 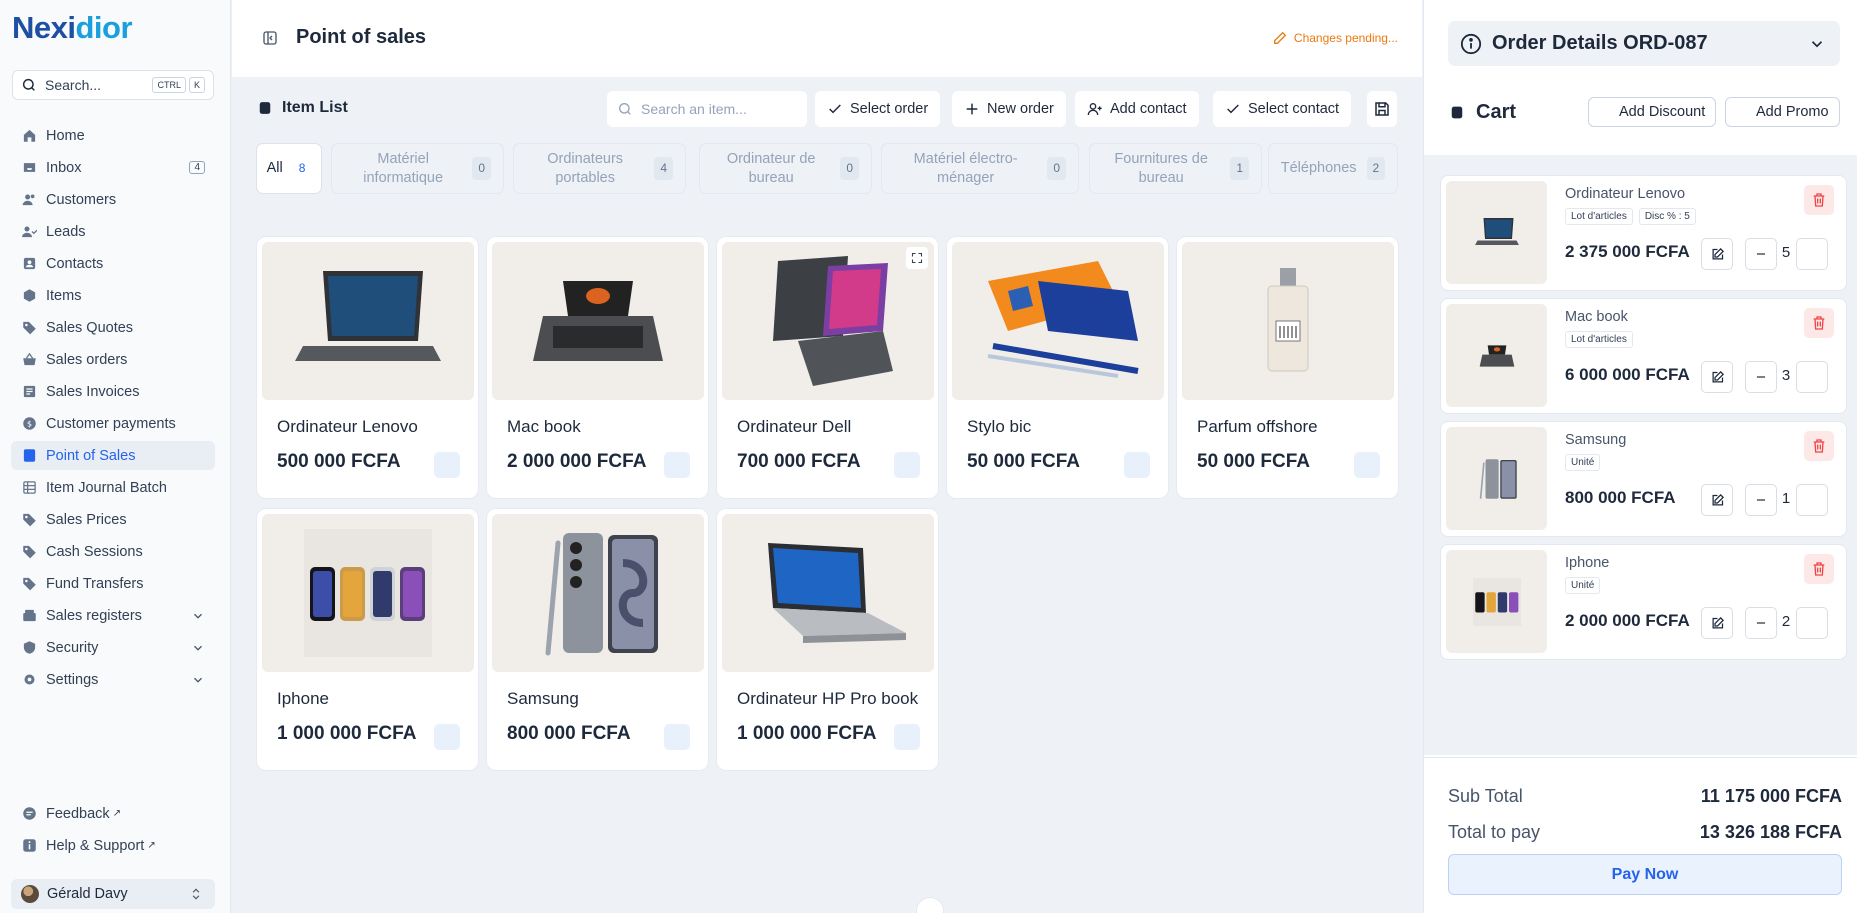 What do you see at coordinates (113, 813) in the screenshot?
I see `sidebar-item-feedback: Feedback ↗` at bounding box center [113, 813].